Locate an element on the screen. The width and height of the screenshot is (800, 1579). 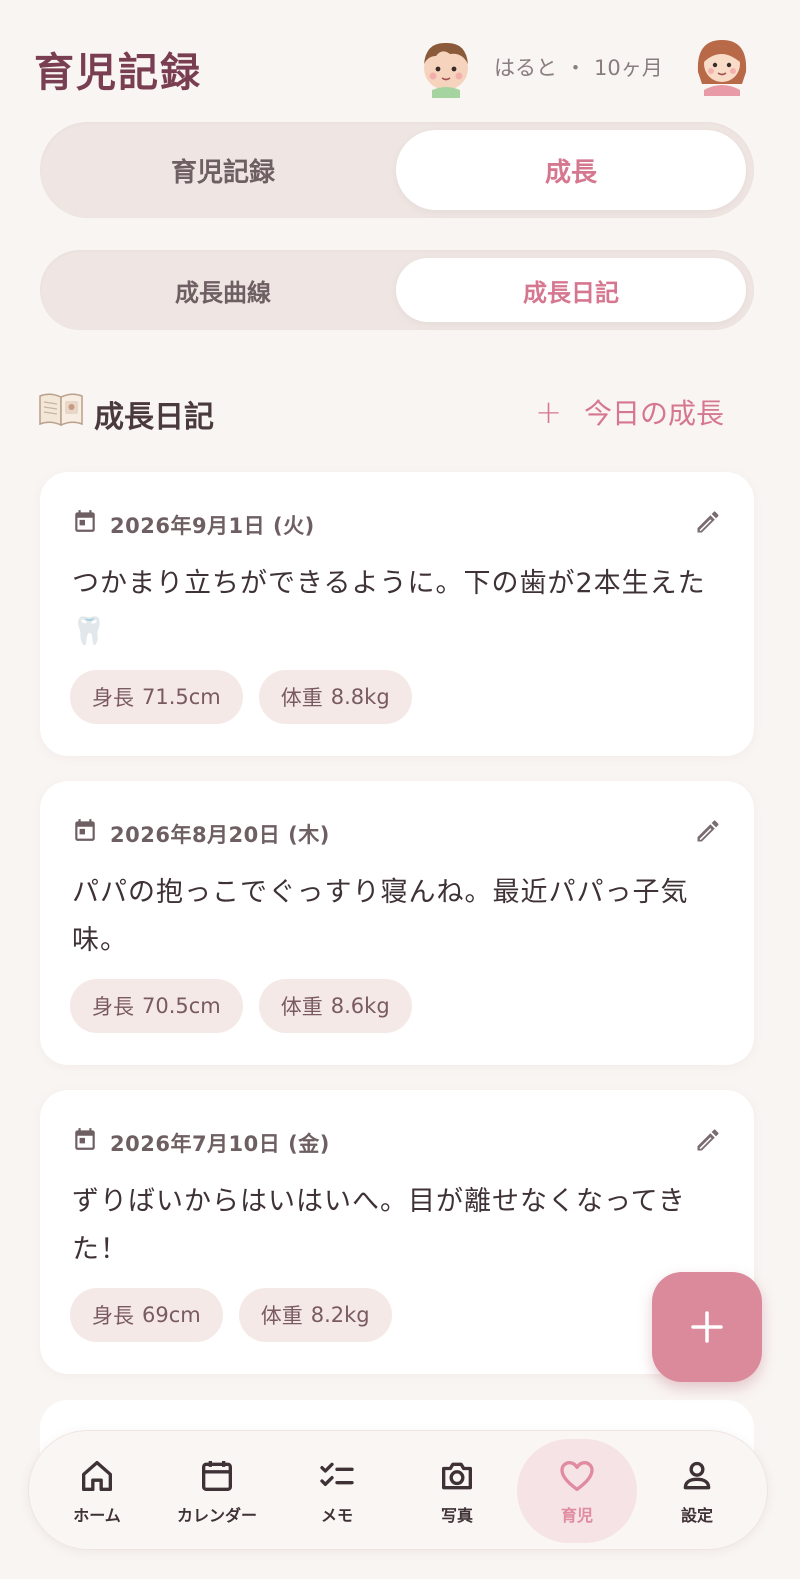
nav-calendar: カレンダー is located at coordinates (217, 1491).